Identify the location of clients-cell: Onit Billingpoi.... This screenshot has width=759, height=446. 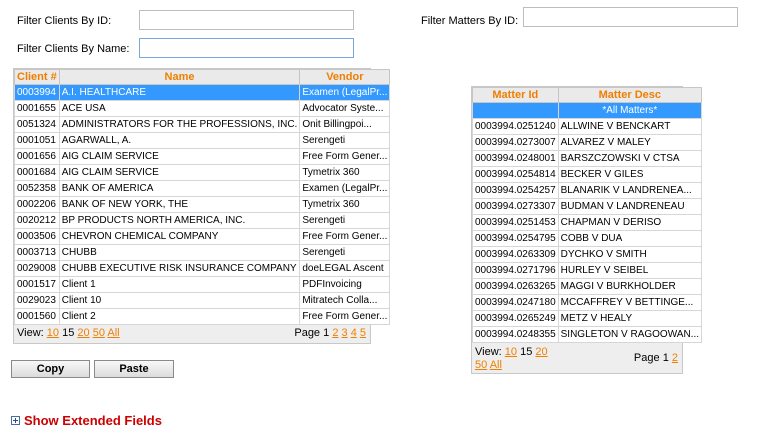
(345, 124).